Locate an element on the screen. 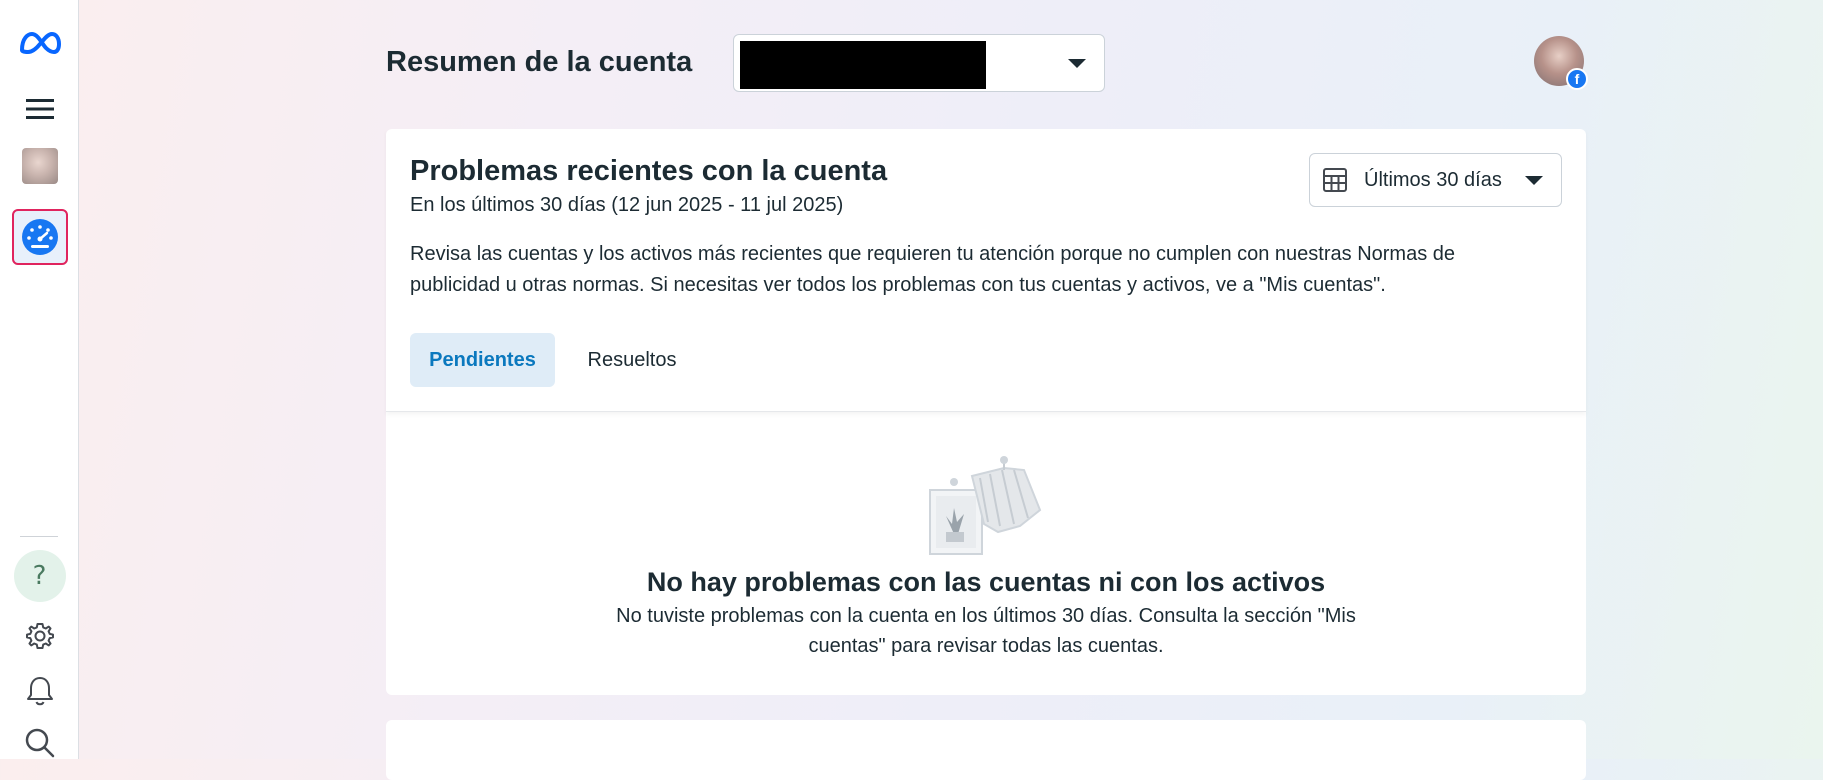  account-selector is located at coordinates (919, 63).